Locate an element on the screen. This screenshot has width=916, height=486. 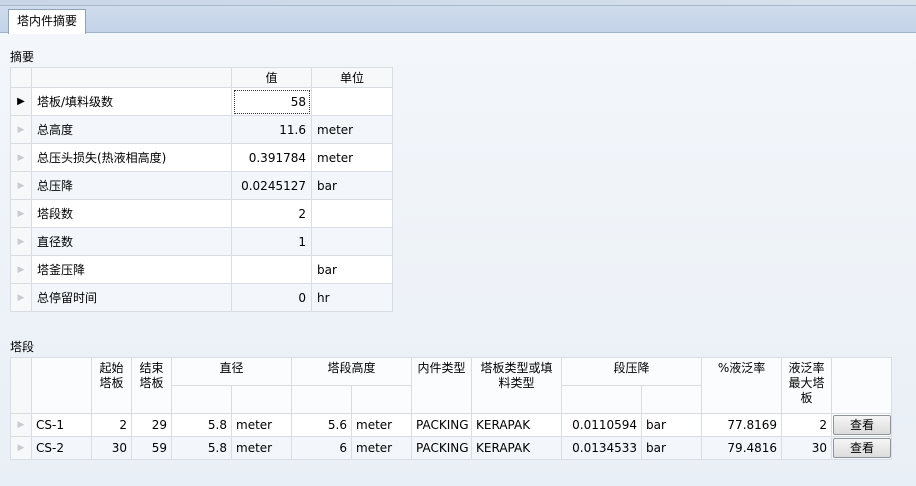
summary-row-value is located at coordinates (271, 269).